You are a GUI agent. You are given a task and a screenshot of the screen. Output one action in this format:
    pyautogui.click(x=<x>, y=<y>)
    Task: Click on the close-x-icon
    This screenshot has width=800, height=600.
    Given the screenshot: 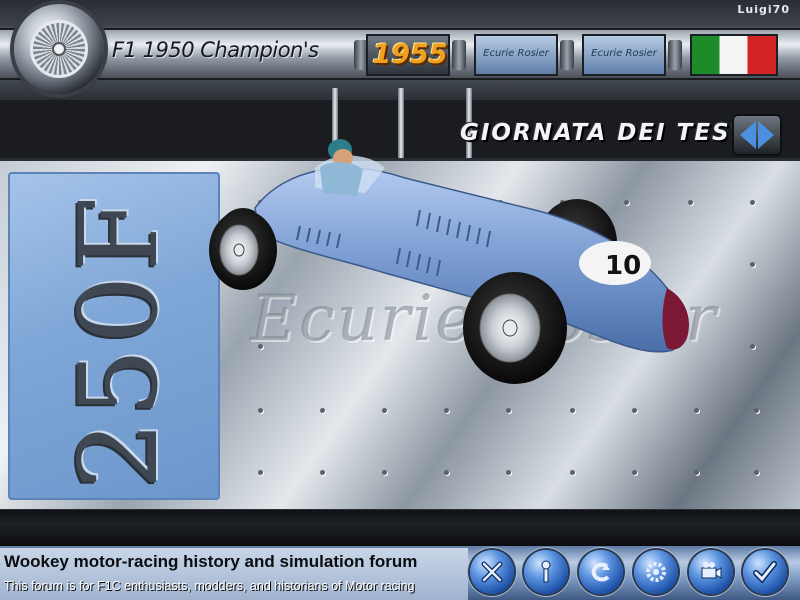 What is the action you would take?
    pyautogui.click(x=492, y=572)
    